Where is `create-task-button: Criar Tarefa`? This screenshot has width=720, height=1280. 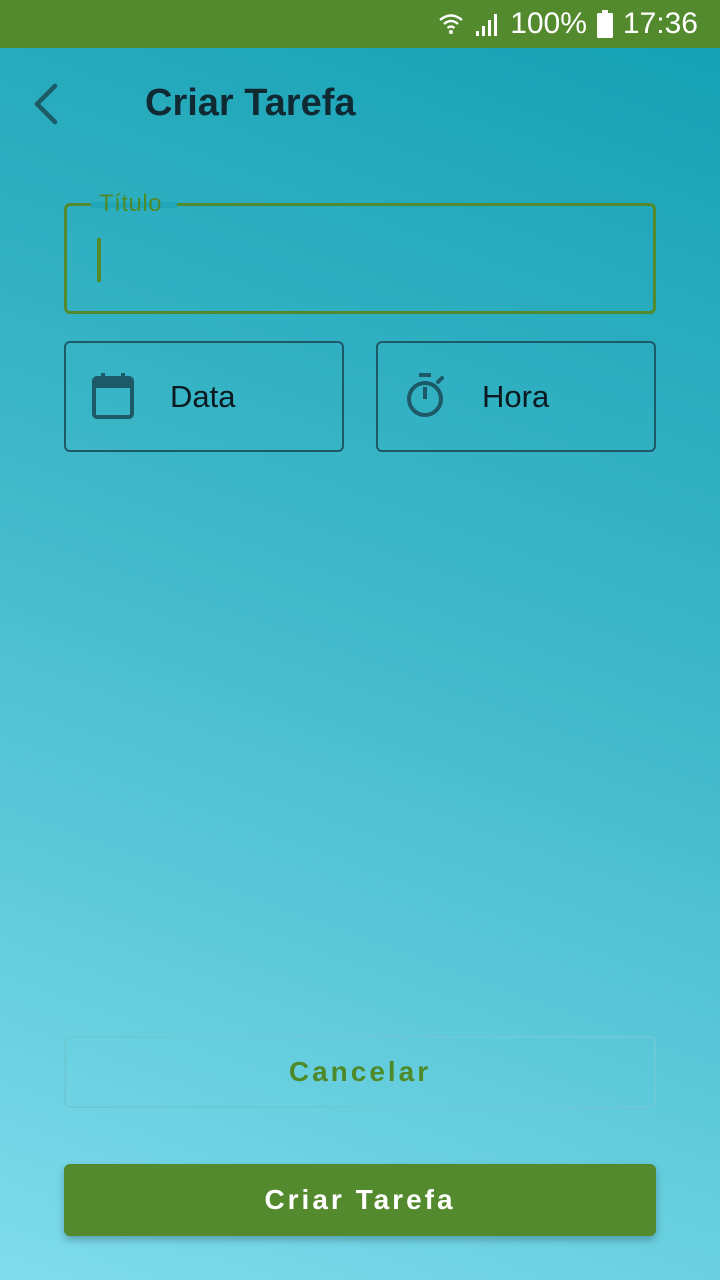 create-task-button: Criar Tarefa is located at coordinates (360, 1200).